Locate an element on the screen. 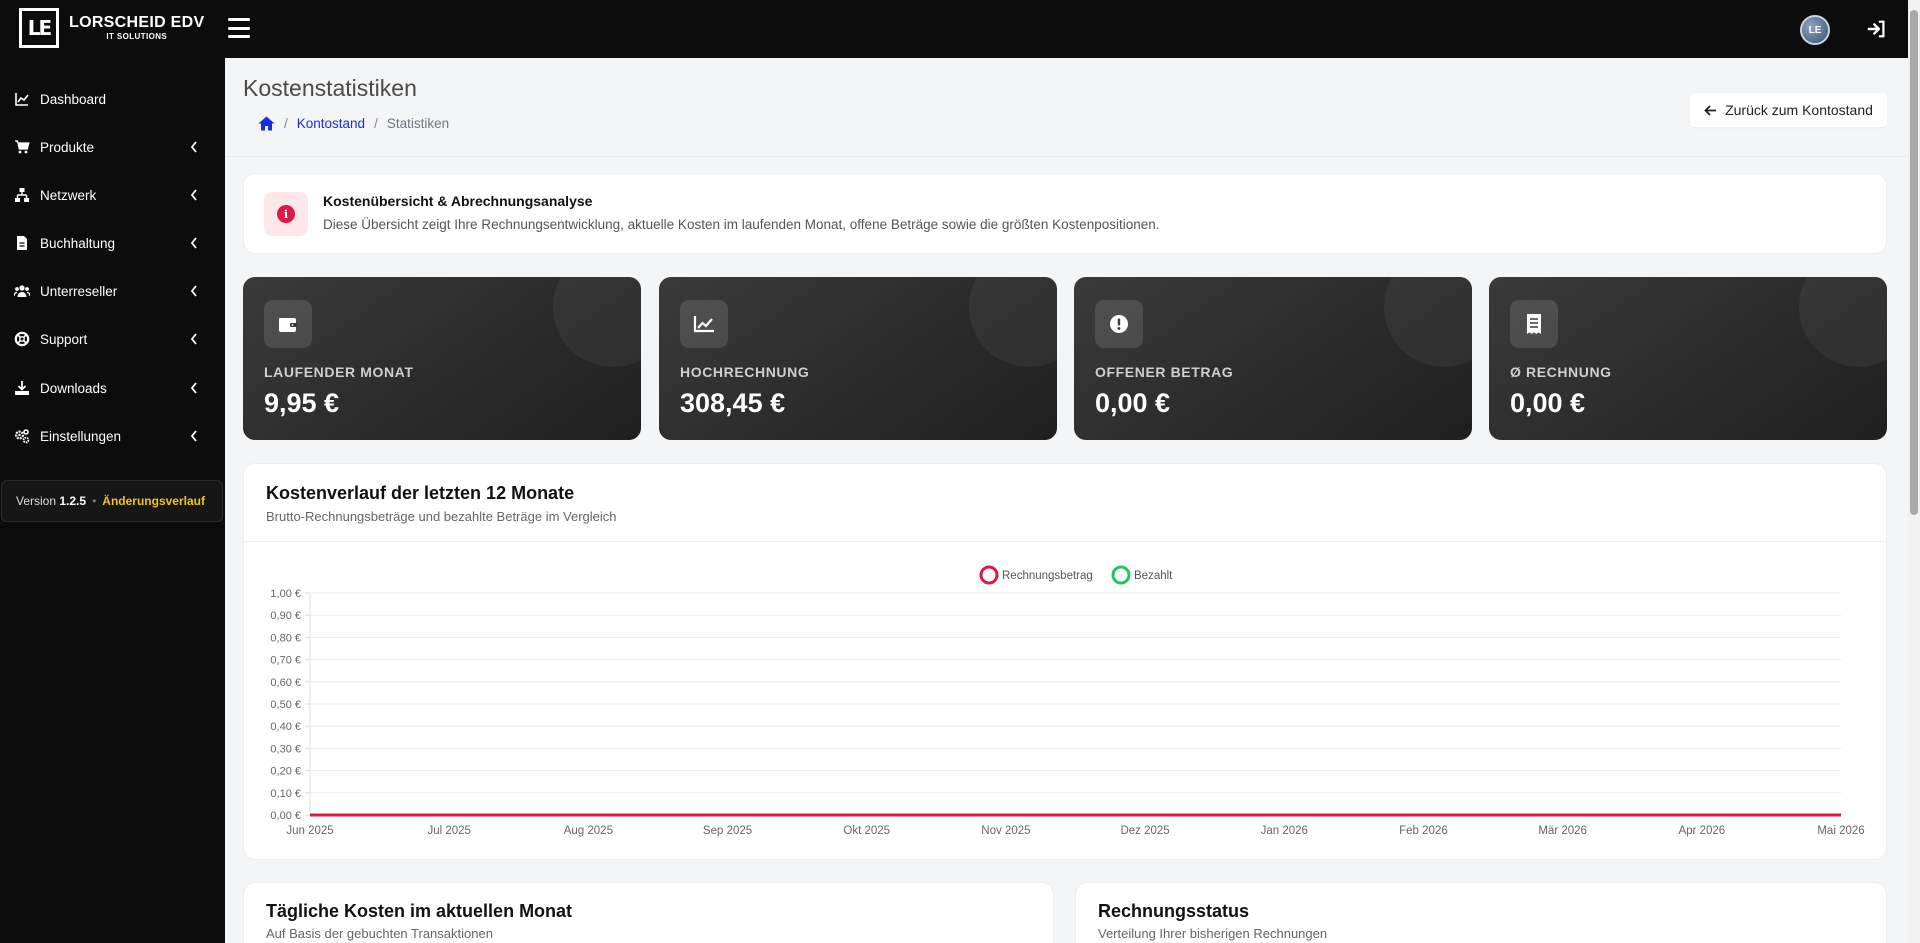 This screenshot has width=1920, height=943. breadcrumb: / Kontostand / Statistiken is located at coordinates (353, 123).